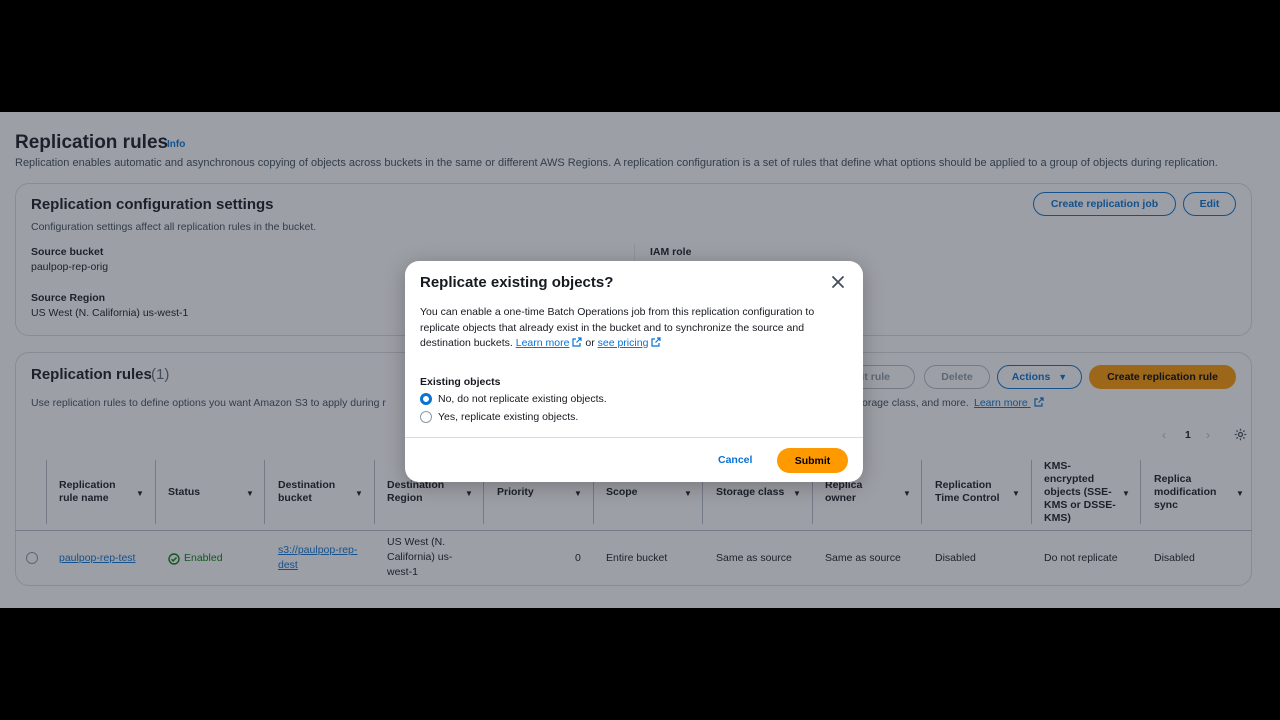 Image resolution: width=1280 pixels, height=720 pixels. Describe the element at coordinates (460, 382) in the screenshot. I see `existing-objects-label: Existing objects` at that location.